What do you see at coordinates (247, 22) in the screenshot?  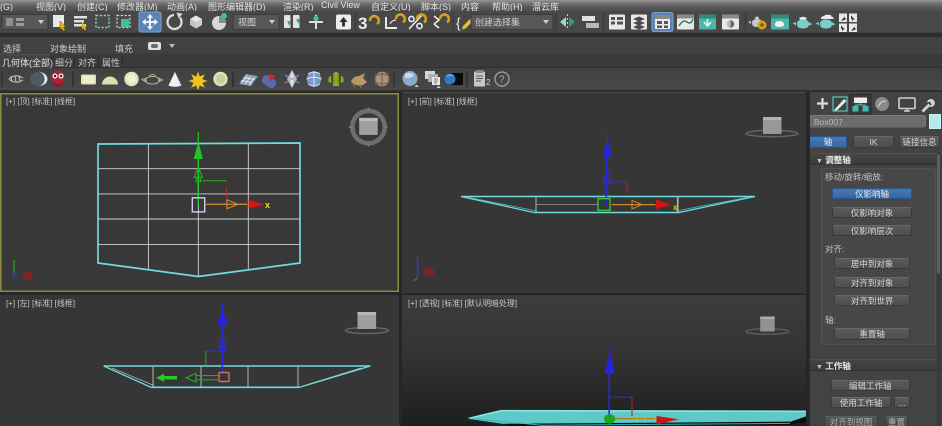 I see `svg-text: 视图` at bounding box center [247, 22].